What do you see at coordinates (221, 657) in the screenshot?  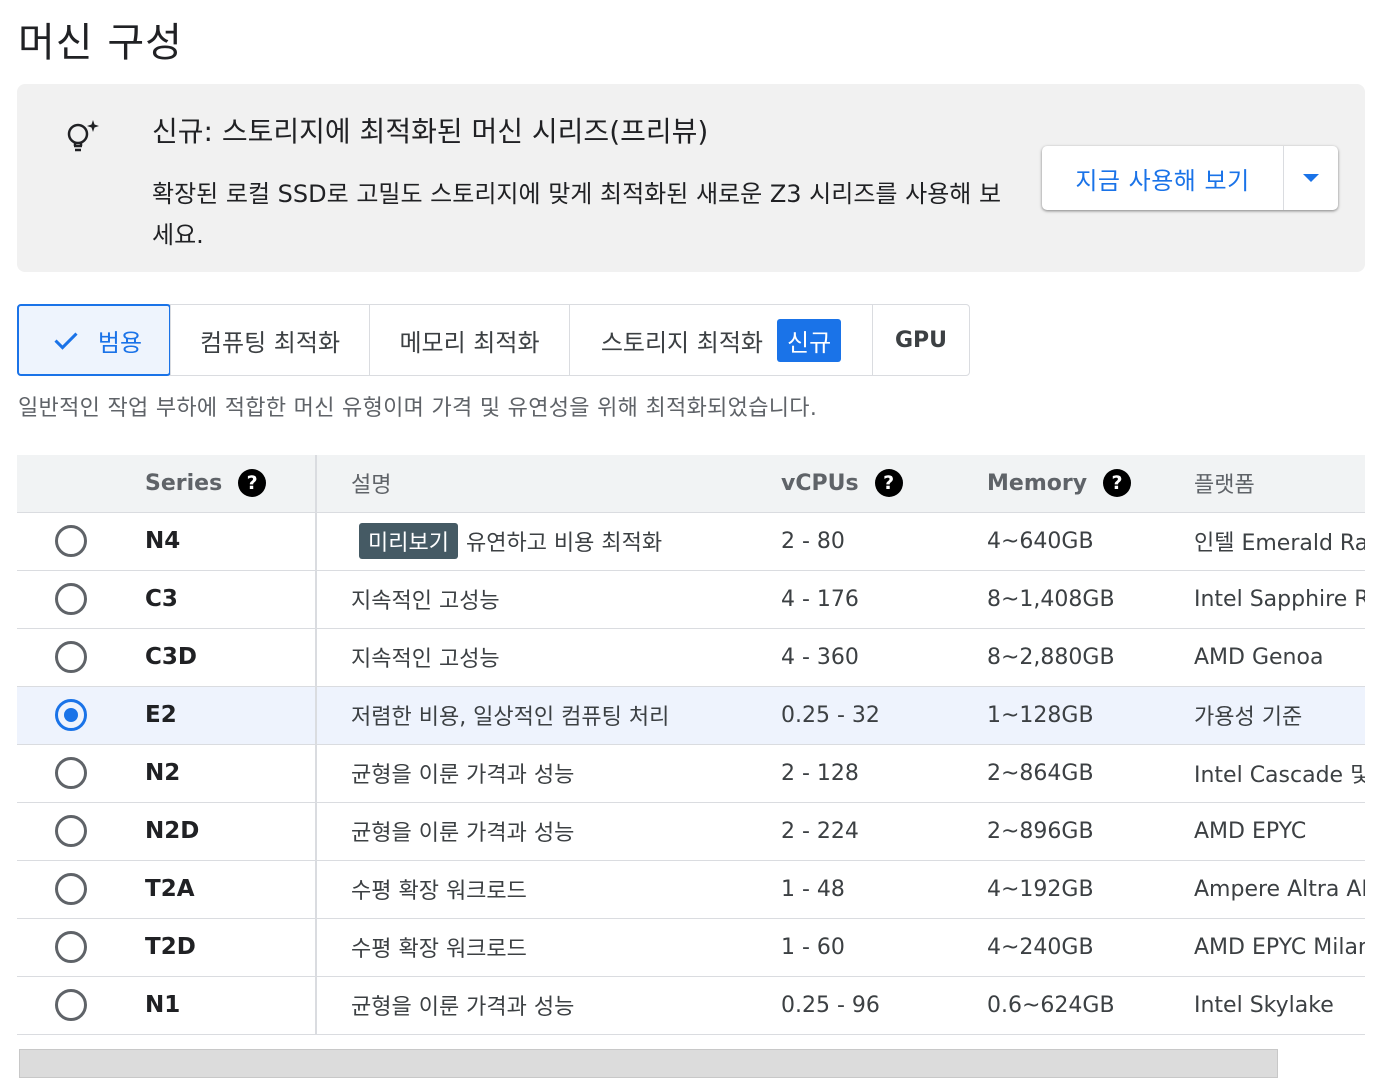 I see `series-name: C3D` at bounding box center [221, 657].